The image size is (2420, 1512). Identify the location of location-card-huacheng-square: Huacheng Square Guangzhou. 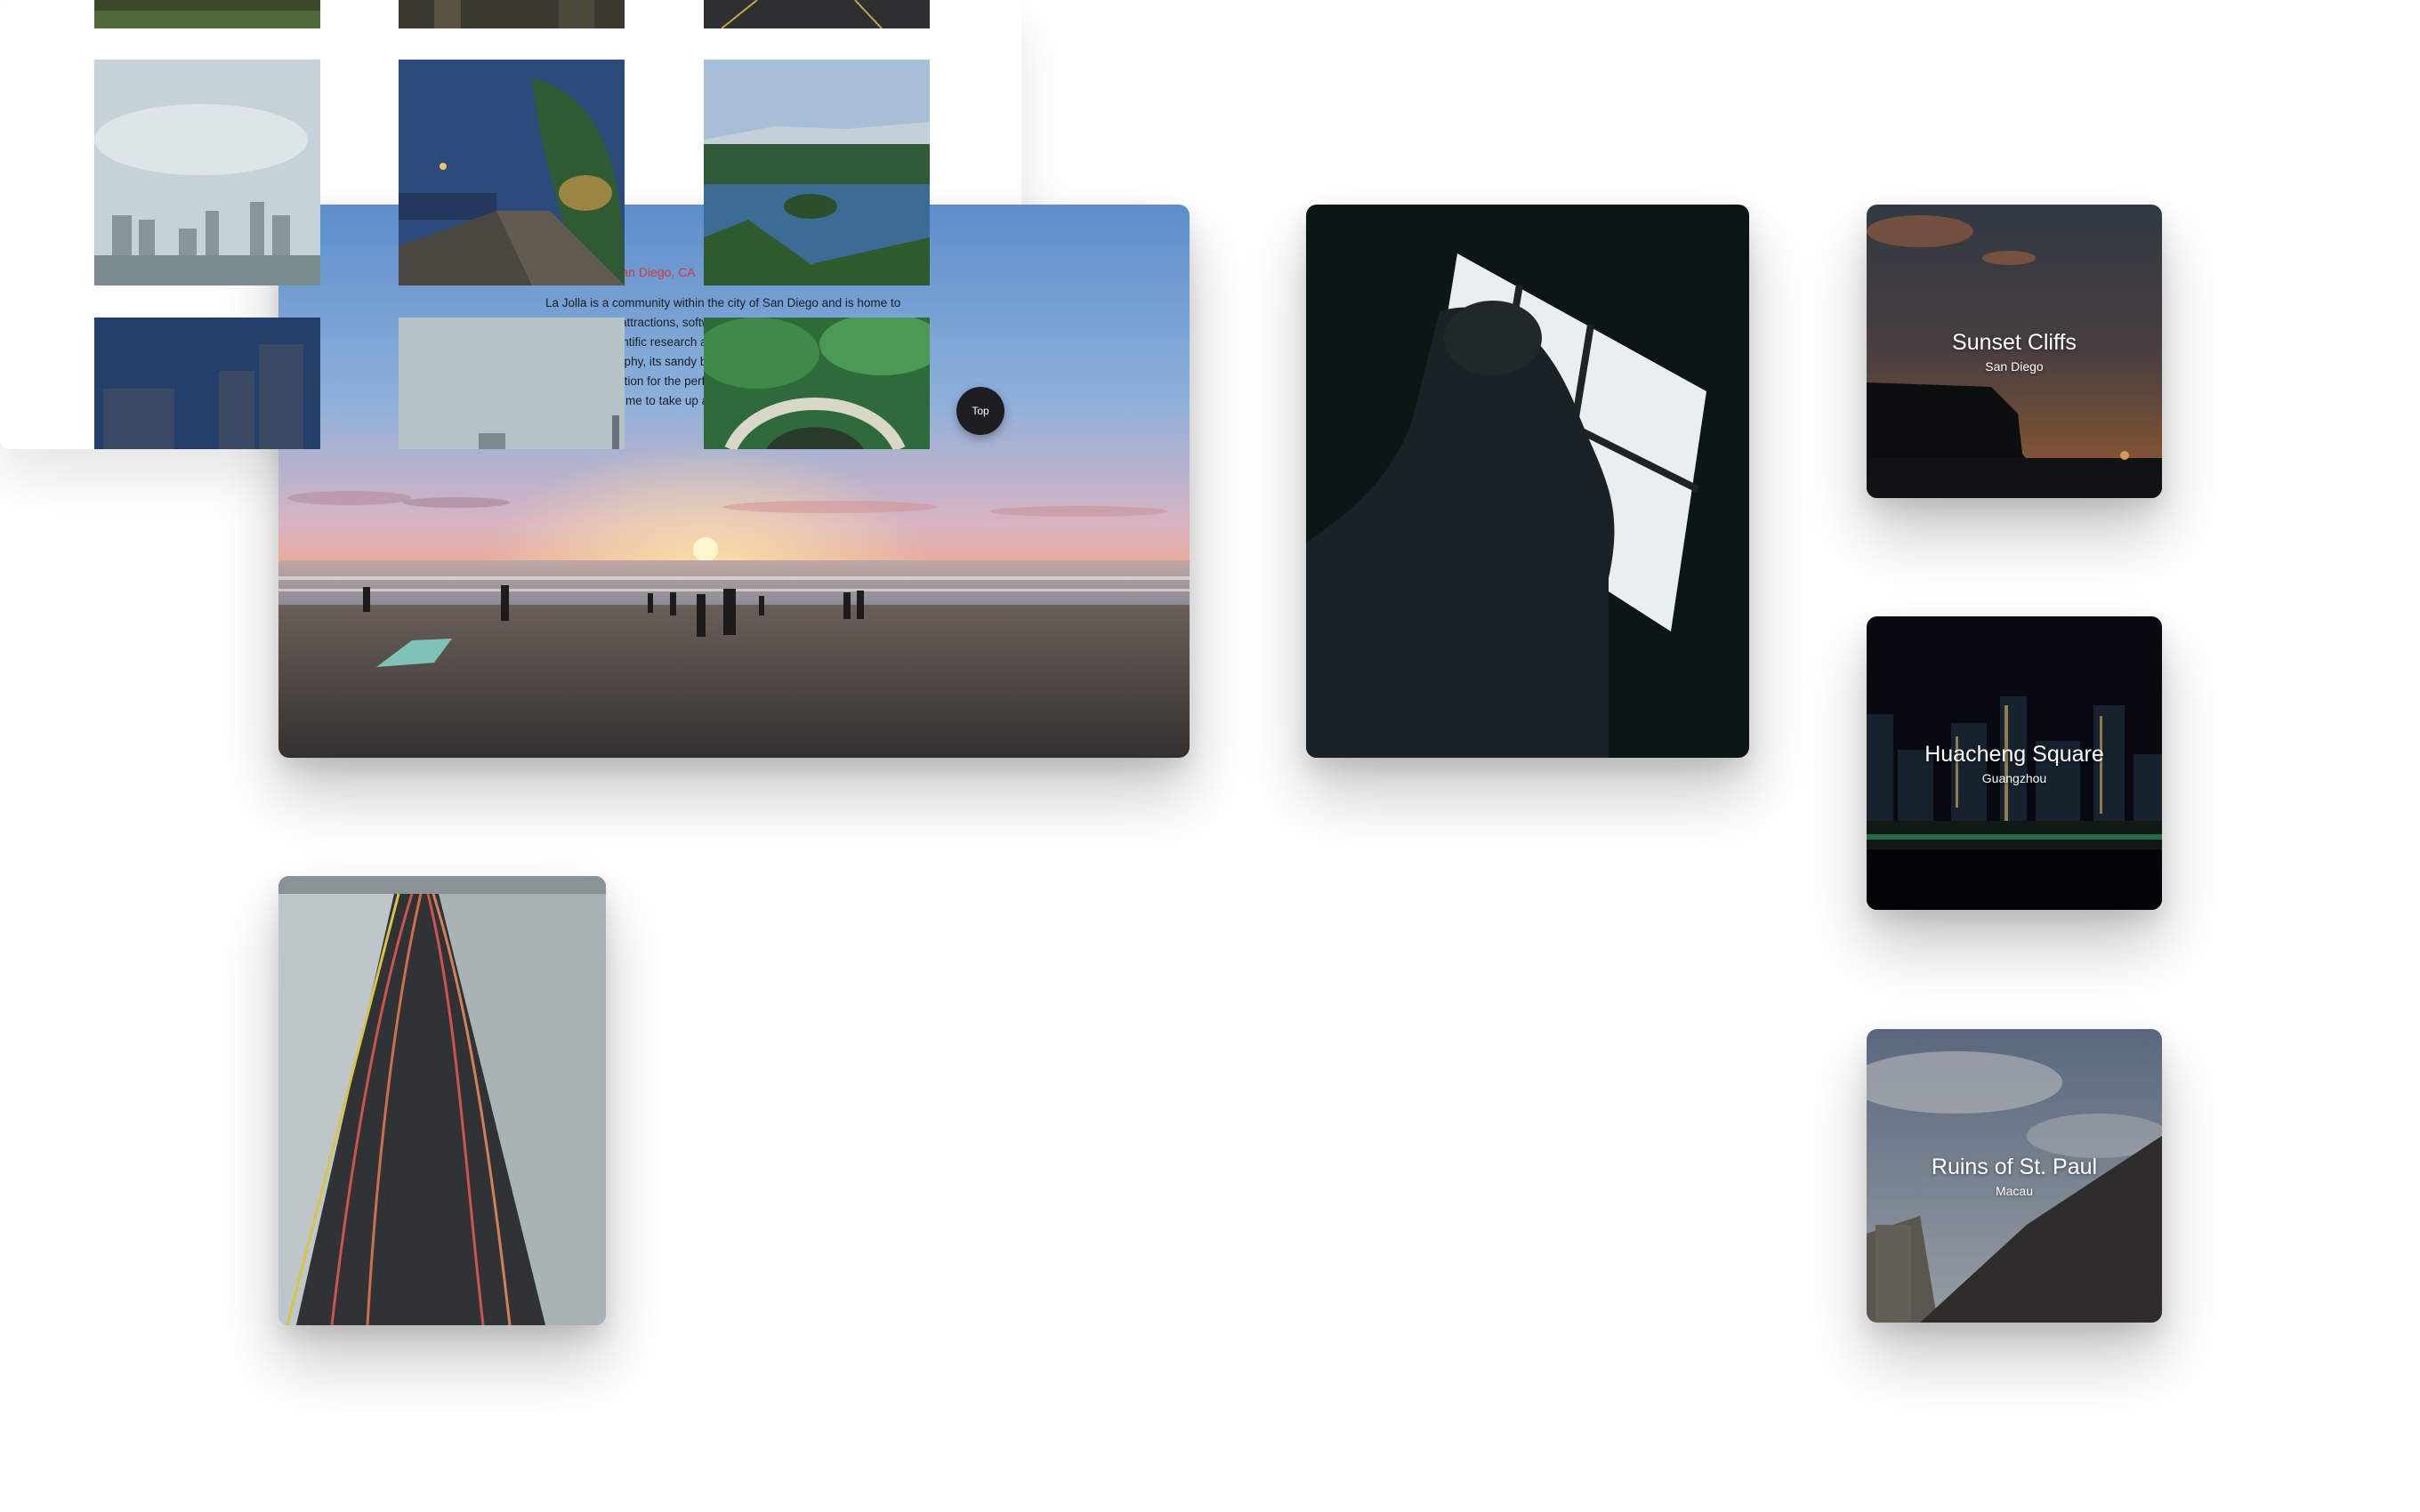
(2014, 763).